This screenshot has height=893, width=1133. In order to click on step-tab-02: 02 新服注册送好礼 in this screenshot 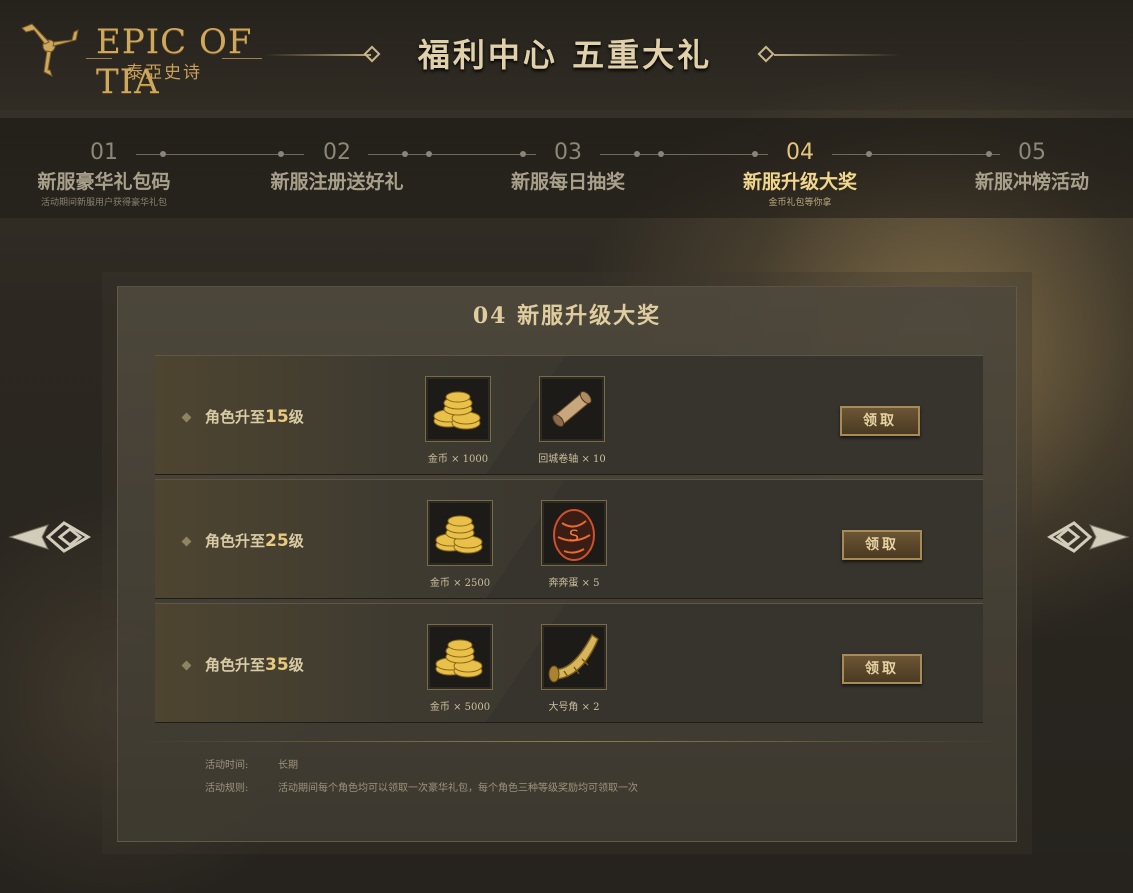, I will do `click(337, 167)`.